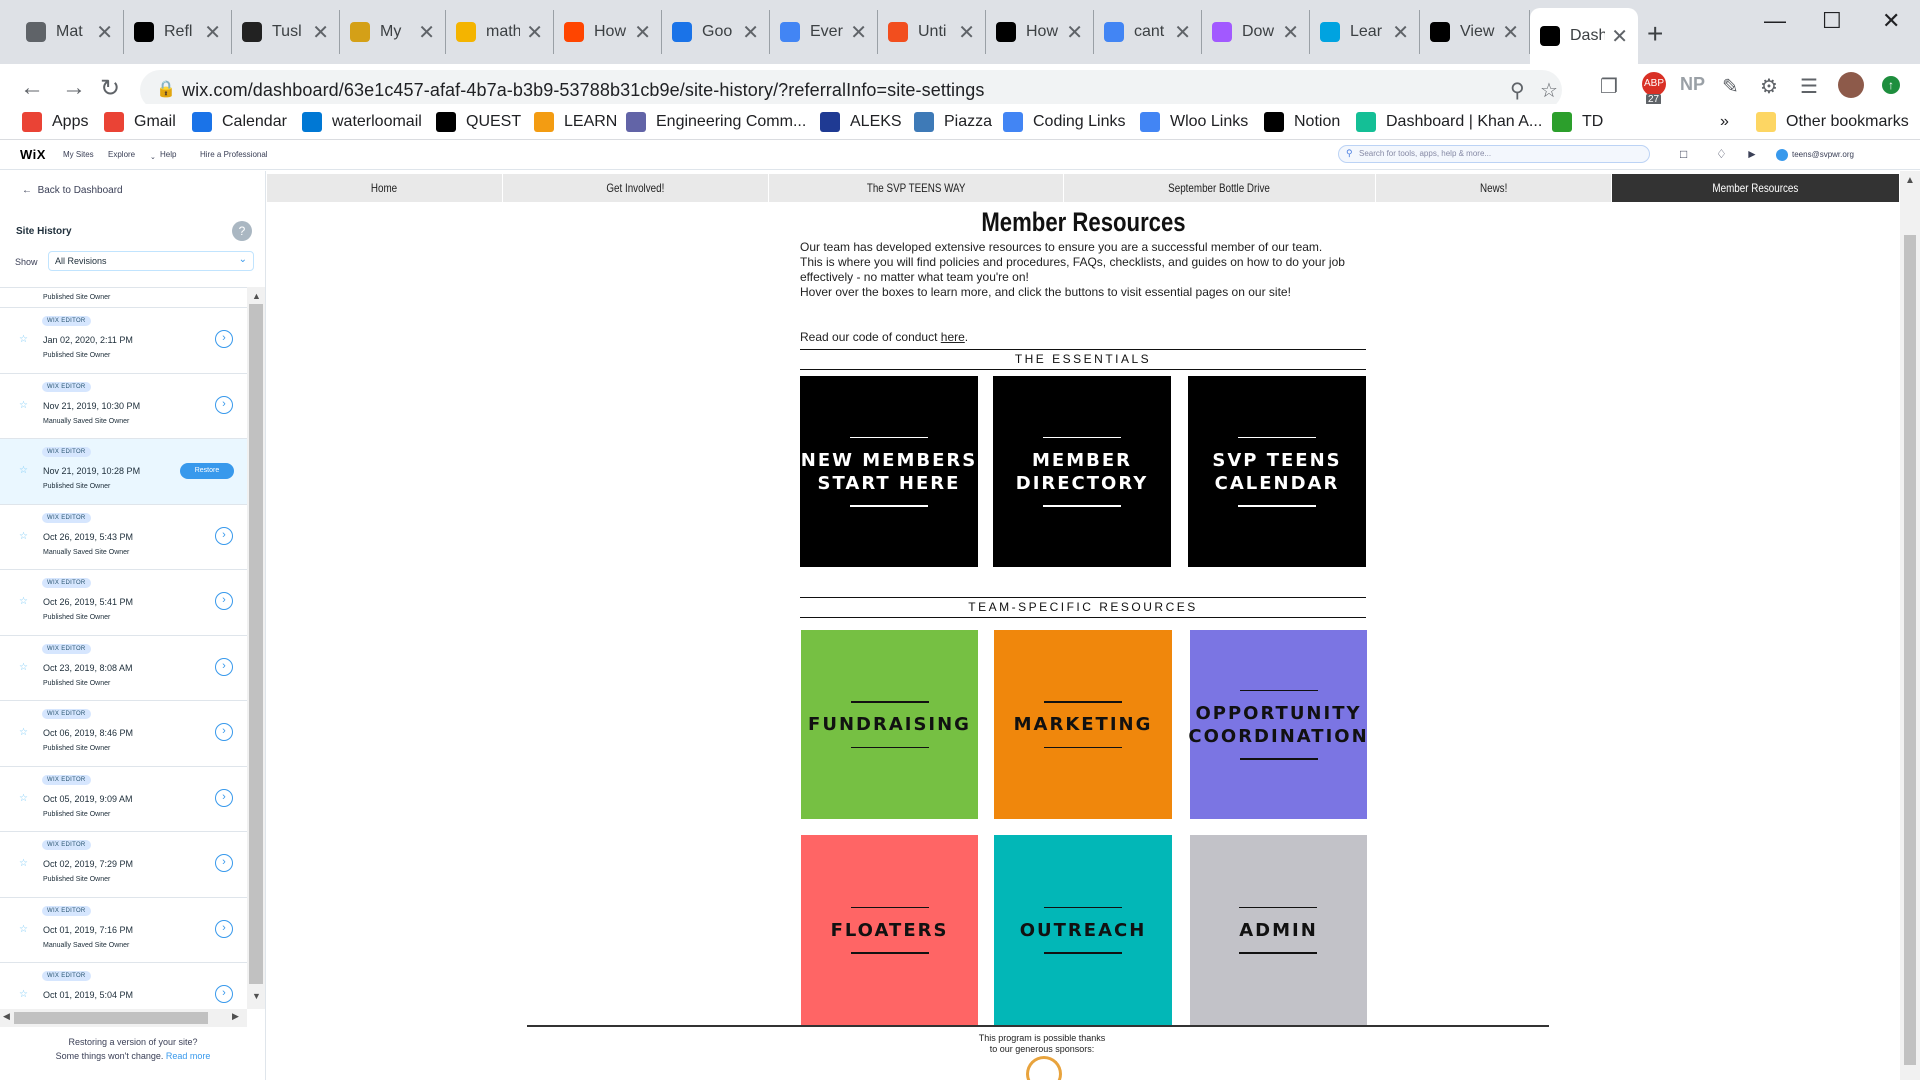 The image size is (1920, 1080). I want to click on site-nav-get-involved: Get Involved!, so click(636, 188).